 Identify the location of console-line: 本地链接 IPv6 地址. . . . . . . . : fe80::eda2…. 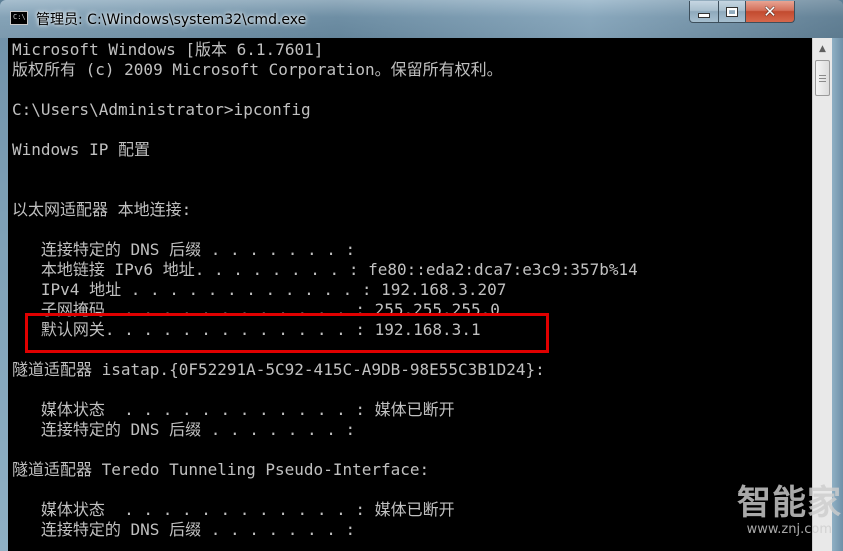
(325, 269).